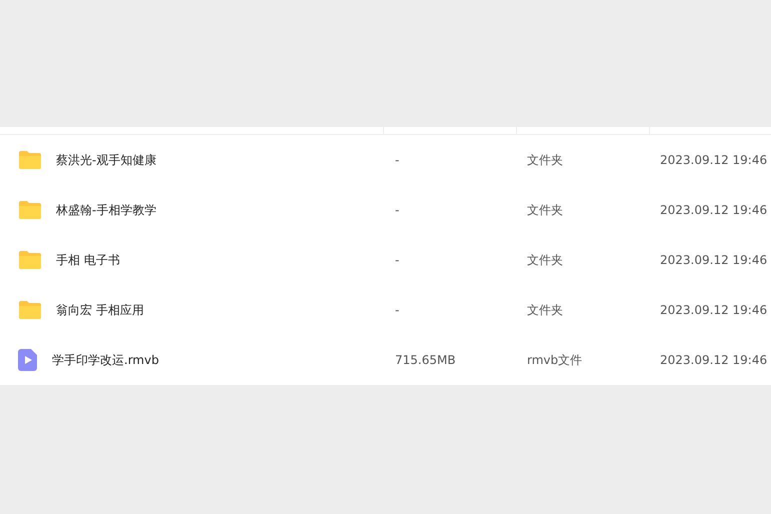 This screenshot has width=771, height=514. What do you see at coordinates (105, 360) in the screenshot?
I see `file-name: 学手印学改运.rmvb` at bounding box center [105, 360].